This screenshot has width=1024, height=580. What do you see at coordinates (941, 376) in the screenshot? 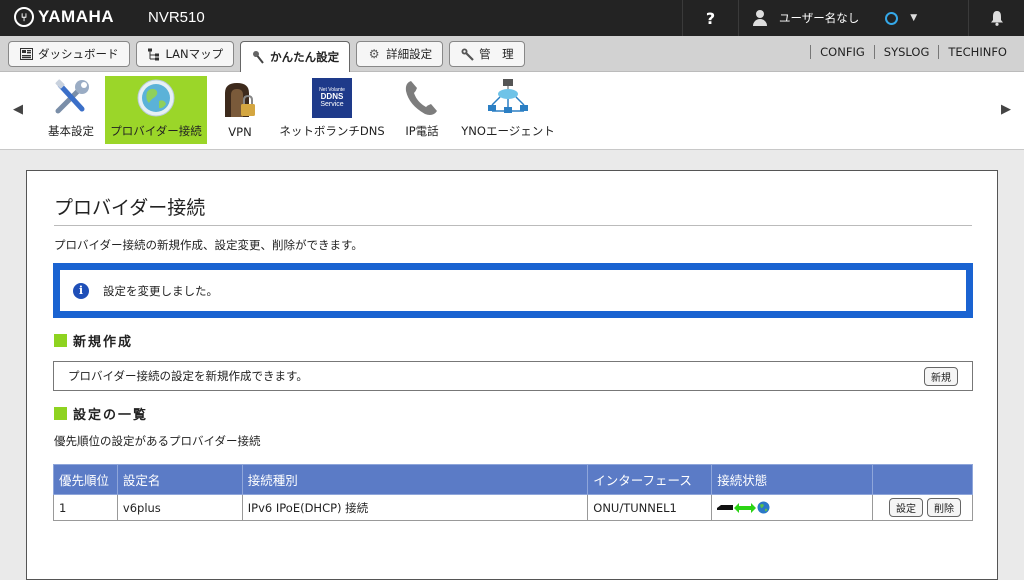
I see `new-button: 新規` at bounding box center [941, 376].